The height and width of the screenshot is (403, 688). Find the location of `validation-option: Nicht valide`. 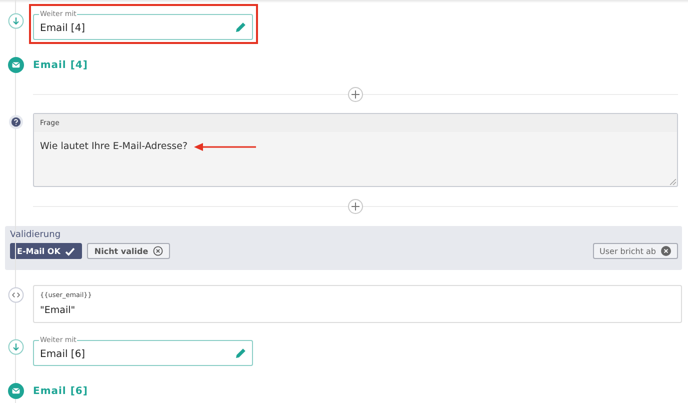

validation-option: Nicht valide is located at coordinates (128, 251).